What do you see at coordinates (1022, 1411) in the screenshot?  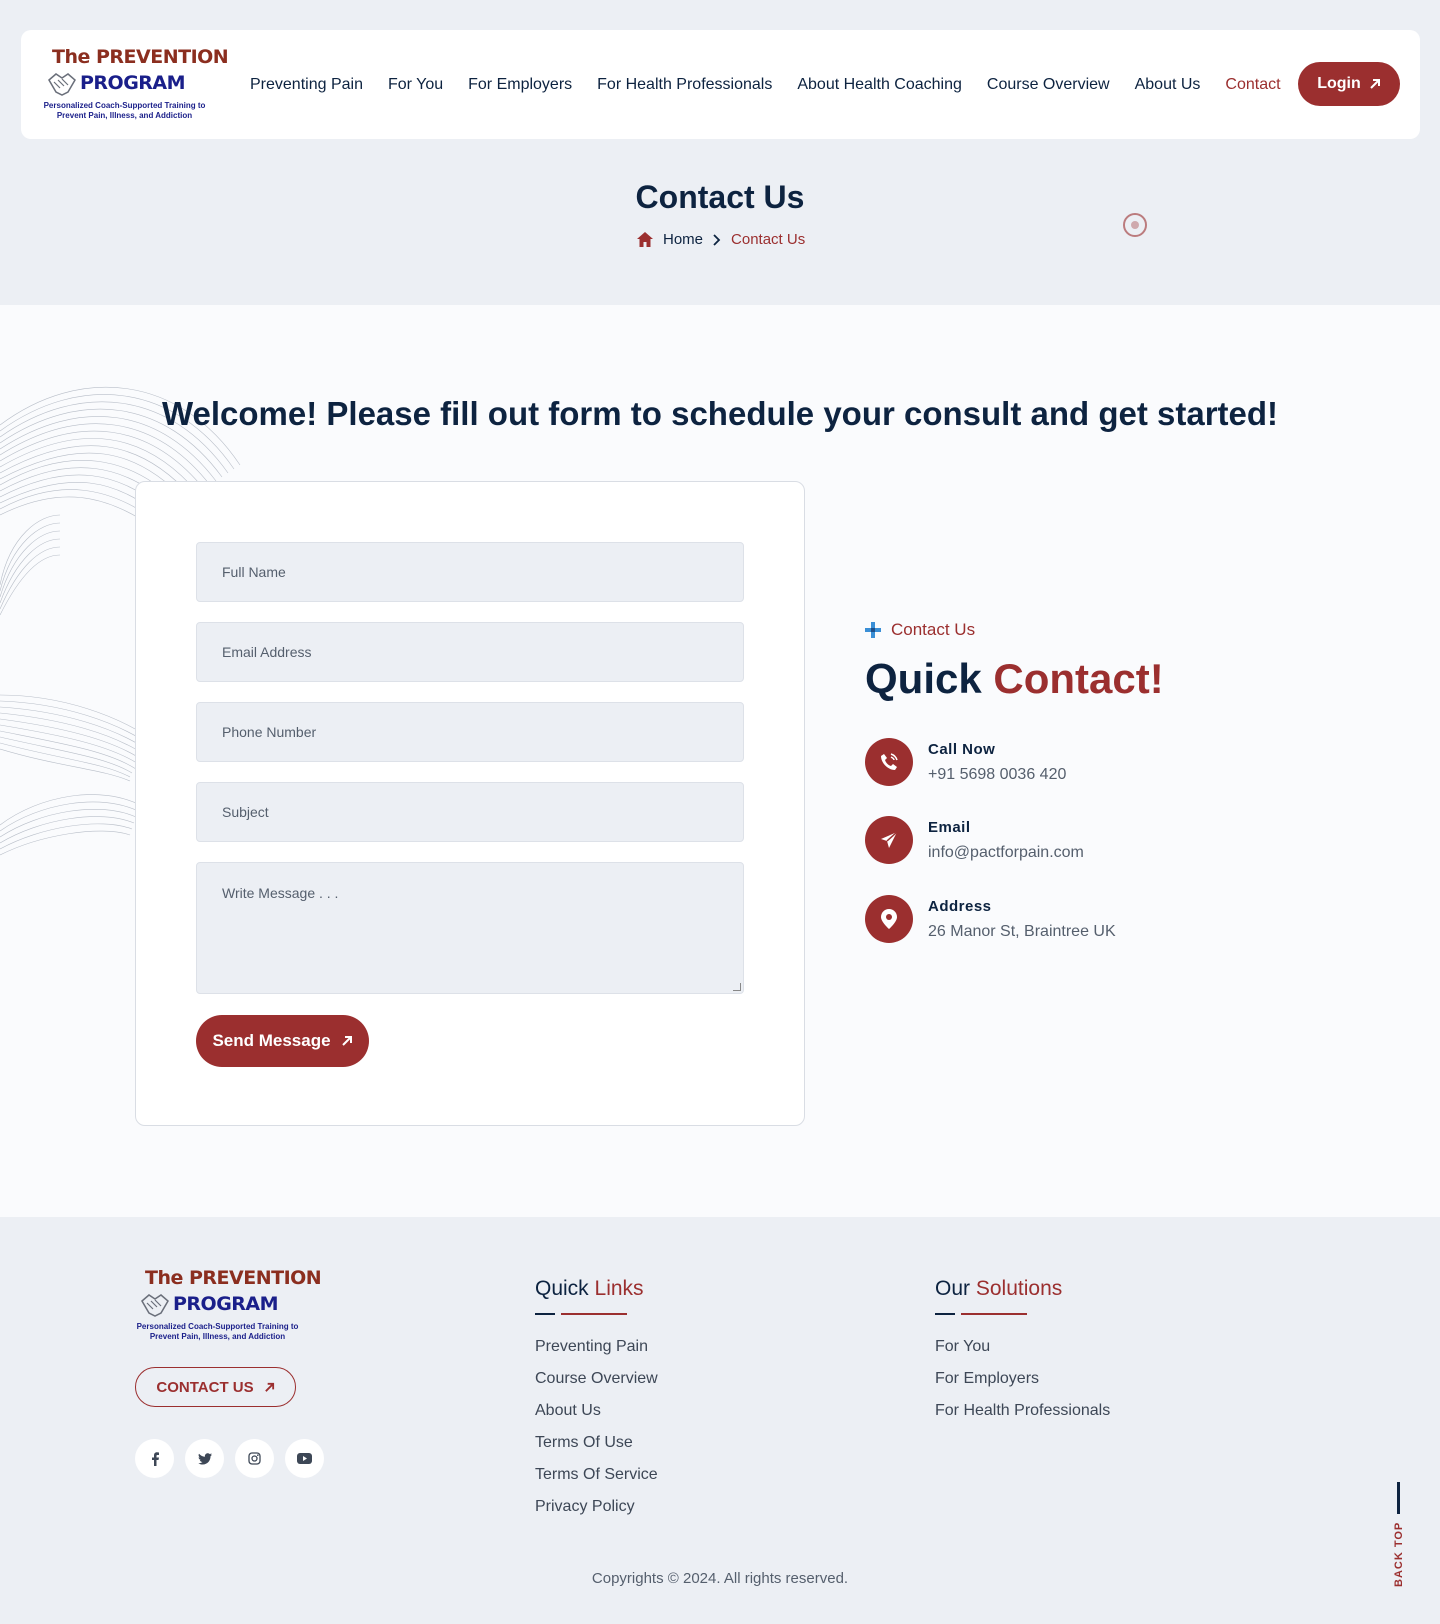 I see `footer-link-for-health-professionals: For Health Professionals` at bounding box center [1022, 1411].